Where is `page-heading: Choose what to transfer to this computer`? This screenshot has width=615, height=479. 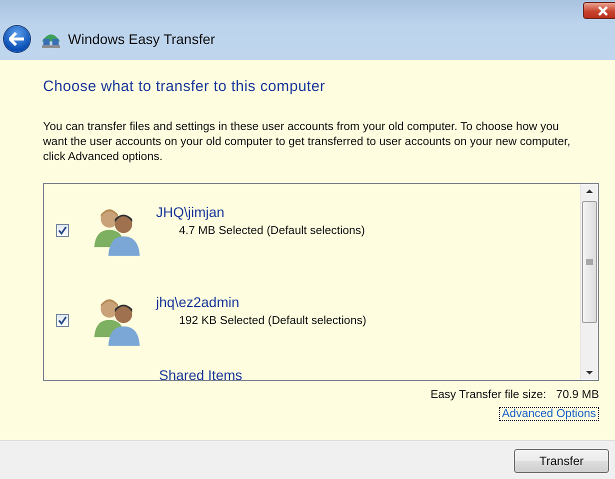 page-heading: Choose what to transfer to this computer is located at coordinates (184, 86).